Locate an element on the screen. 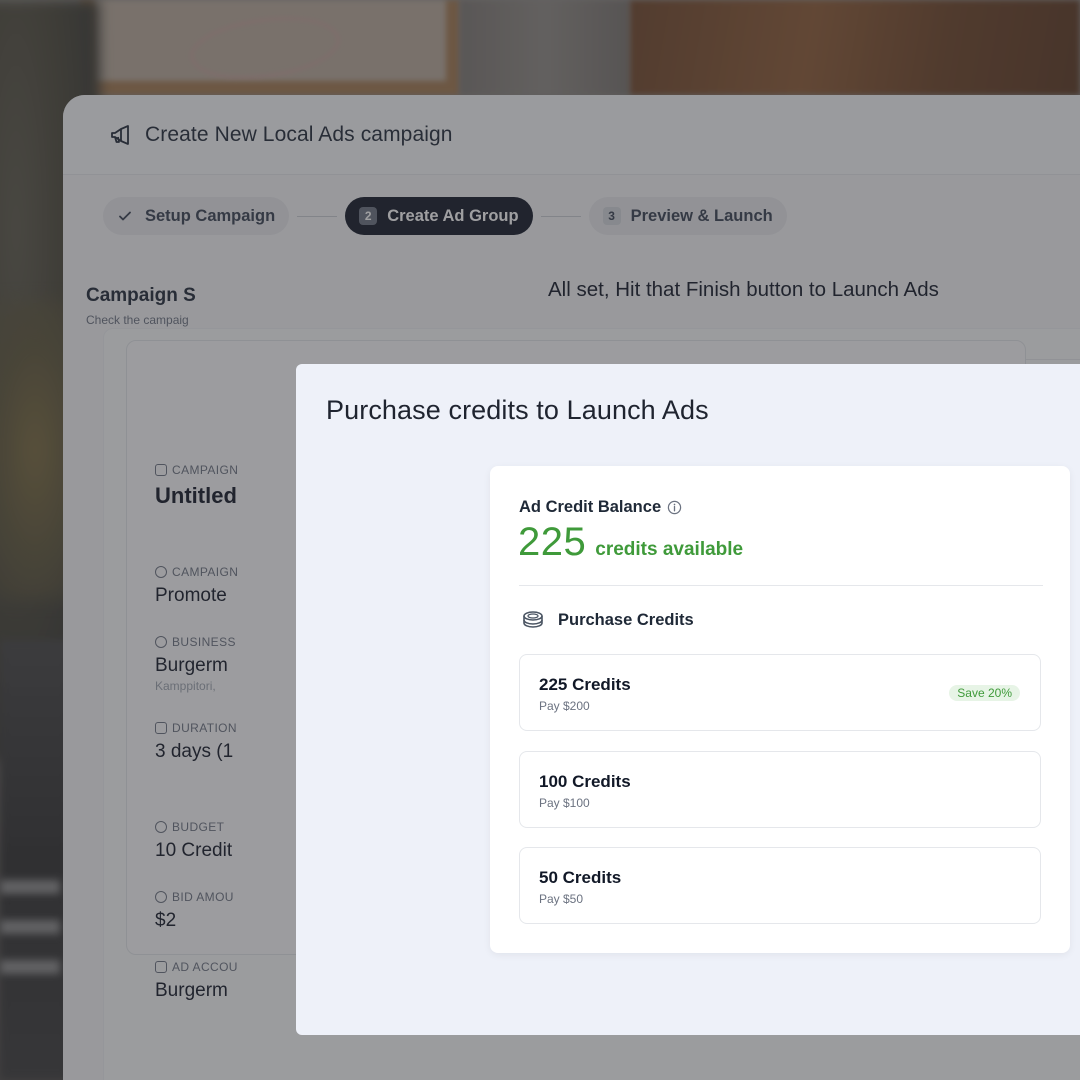 The height and width of the screenshot is (1080, 1080). purchase-credits-header: Purchase Credits is located at coordinates (607, 620).